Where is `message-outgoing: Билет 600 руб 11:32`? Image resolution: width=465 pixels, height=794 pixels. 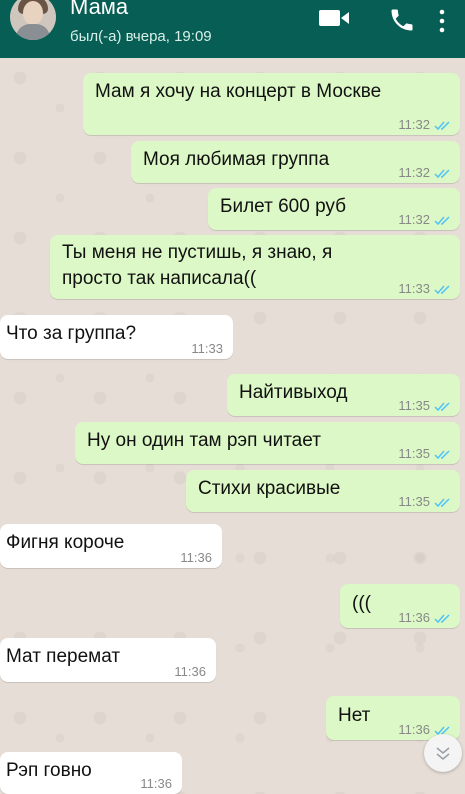
message-outgoing: Билет 600 руб 11:32 is located at coordinates (334, 209).